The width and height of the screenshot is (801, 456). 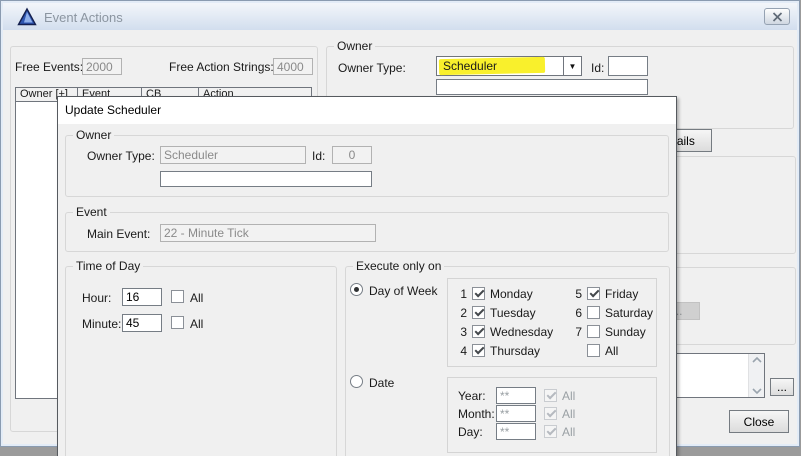 I want to click on day-field: **, so click(x=516, y=431).